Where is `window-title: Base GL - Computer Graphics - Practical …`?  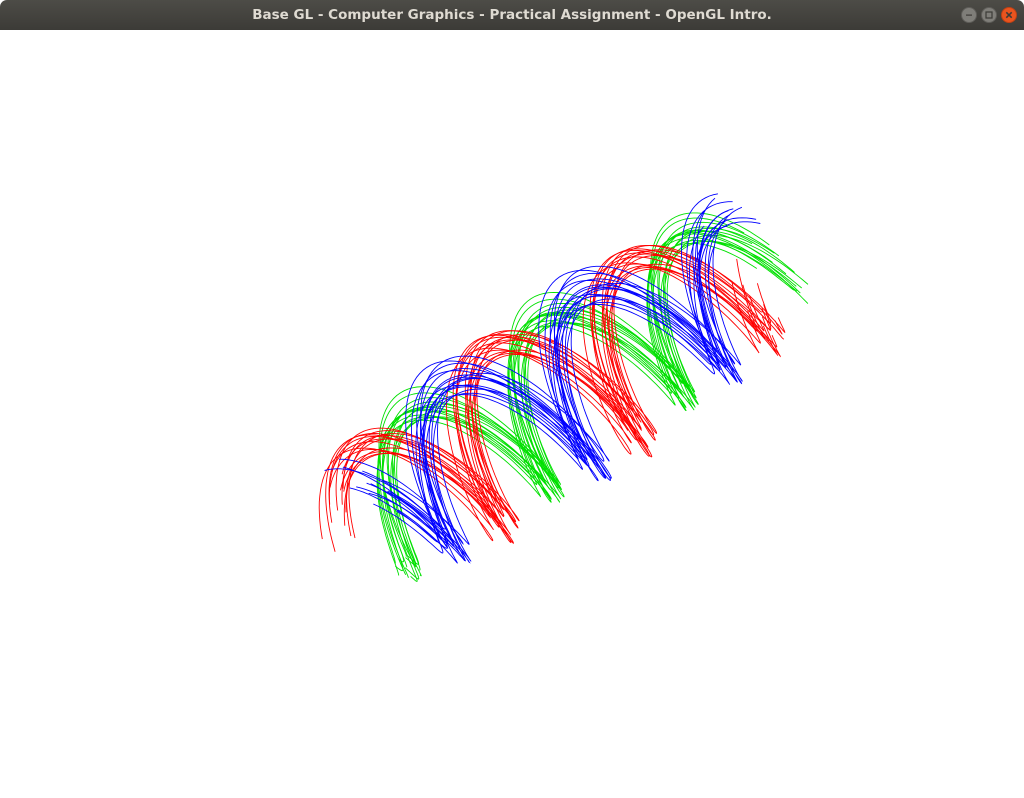 window-title: Base GL - Computer Graphics - Practical … is located at coordinates (512, 15).